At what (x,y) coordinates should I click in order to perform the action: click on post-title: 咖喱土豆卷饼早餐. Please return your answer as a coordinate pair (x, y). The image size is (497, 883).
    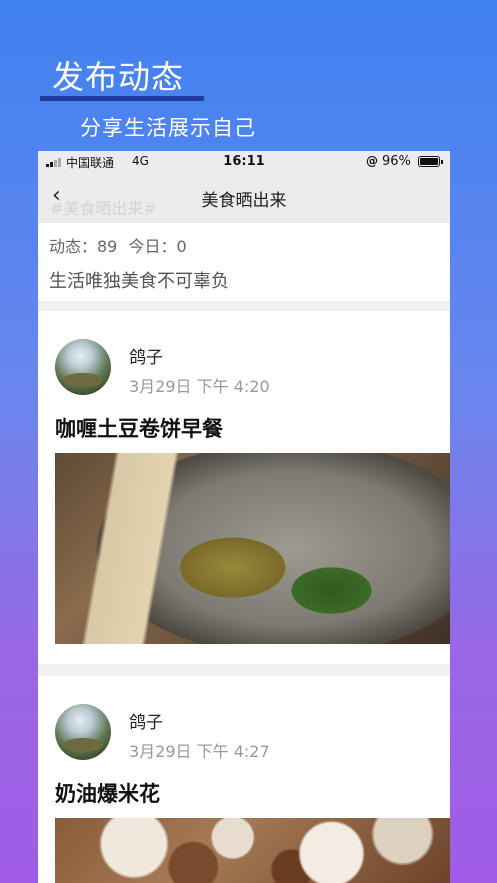
    Looking at the image, I should click on (139, 428).